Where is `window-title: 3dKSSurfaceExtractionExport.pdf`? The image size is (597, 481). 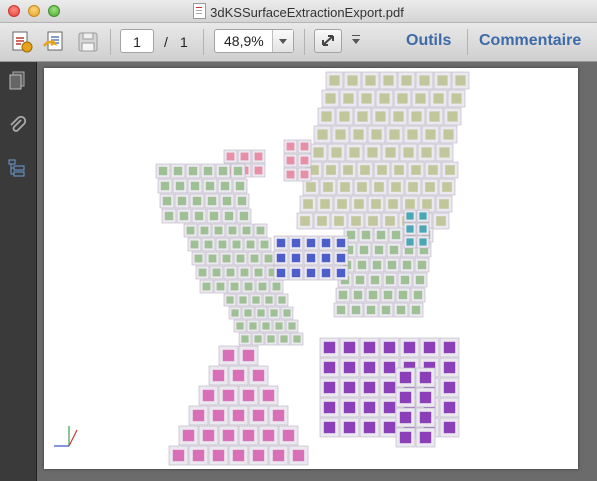 window-title: 3dKSSurfaceExtractionExport.pdf is located at coordinates (307, 12).